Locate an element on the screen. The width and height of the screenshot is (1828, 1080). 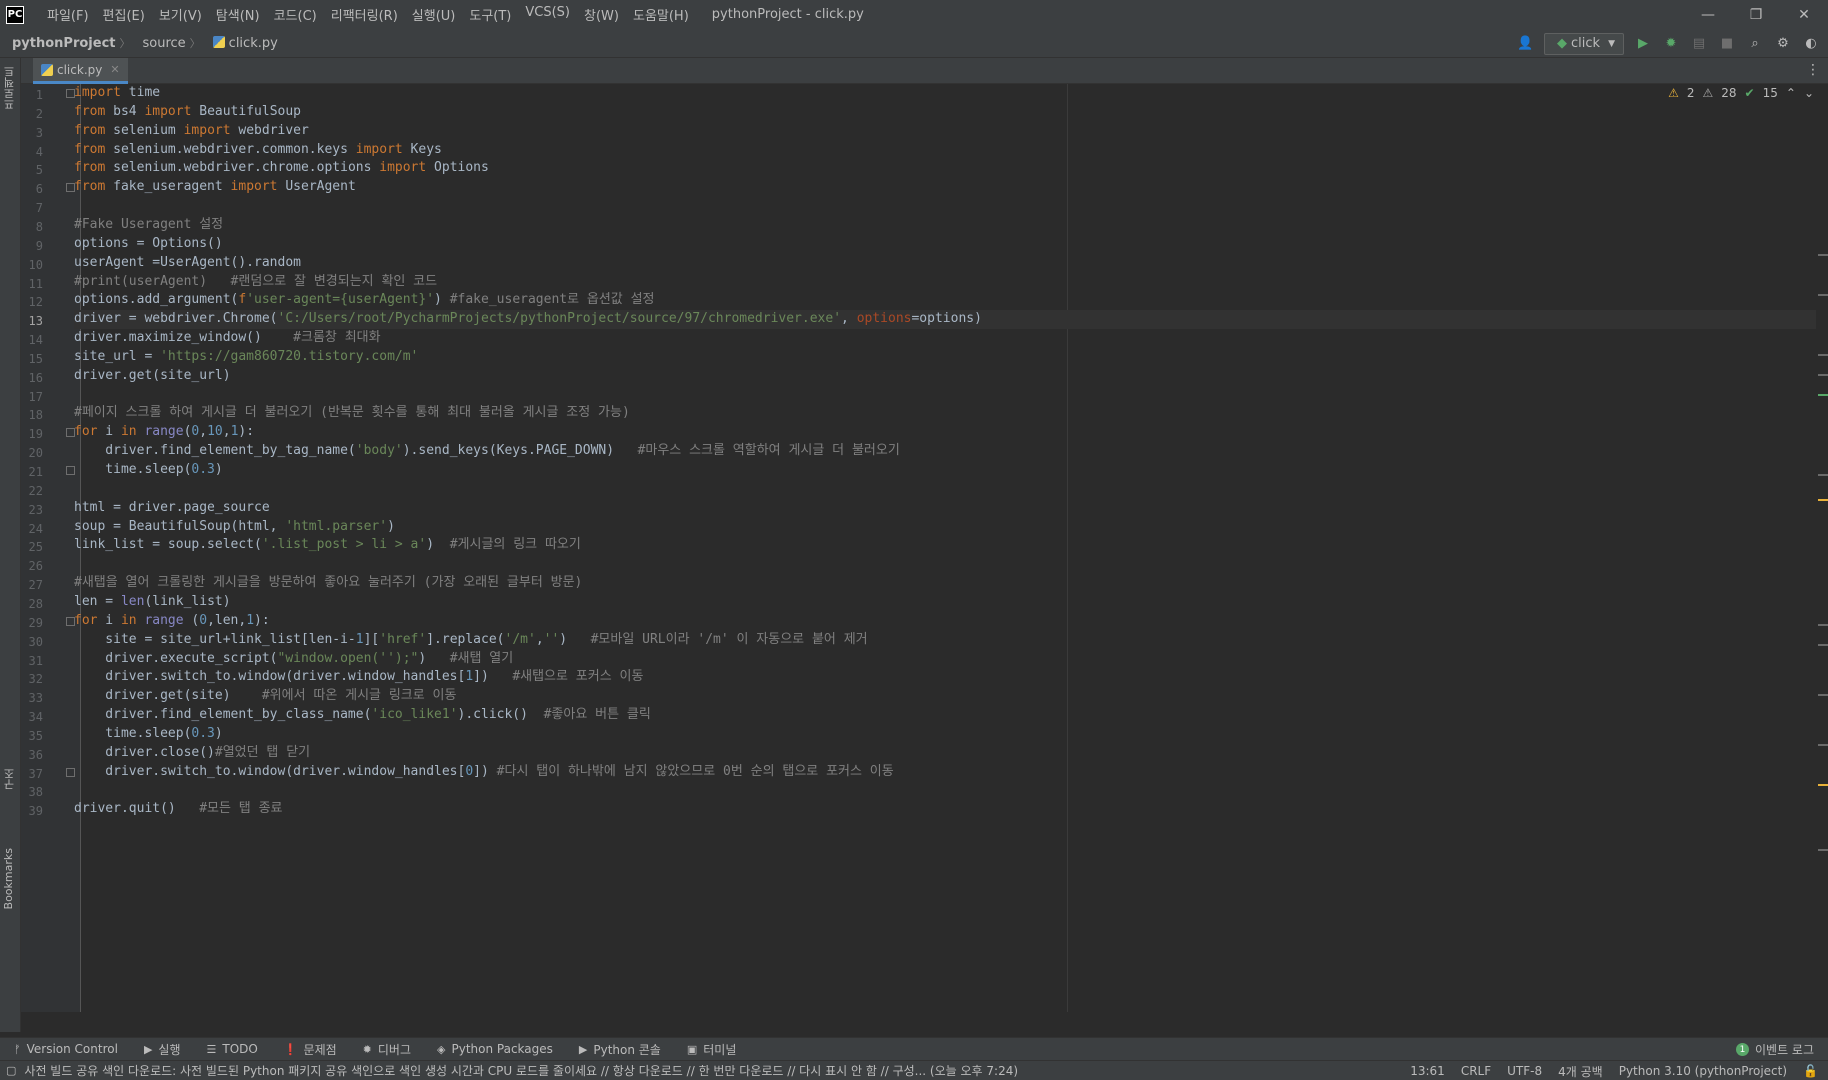
code-line: from fake_useragent import UserAgent is located at coordinates (945, 187).